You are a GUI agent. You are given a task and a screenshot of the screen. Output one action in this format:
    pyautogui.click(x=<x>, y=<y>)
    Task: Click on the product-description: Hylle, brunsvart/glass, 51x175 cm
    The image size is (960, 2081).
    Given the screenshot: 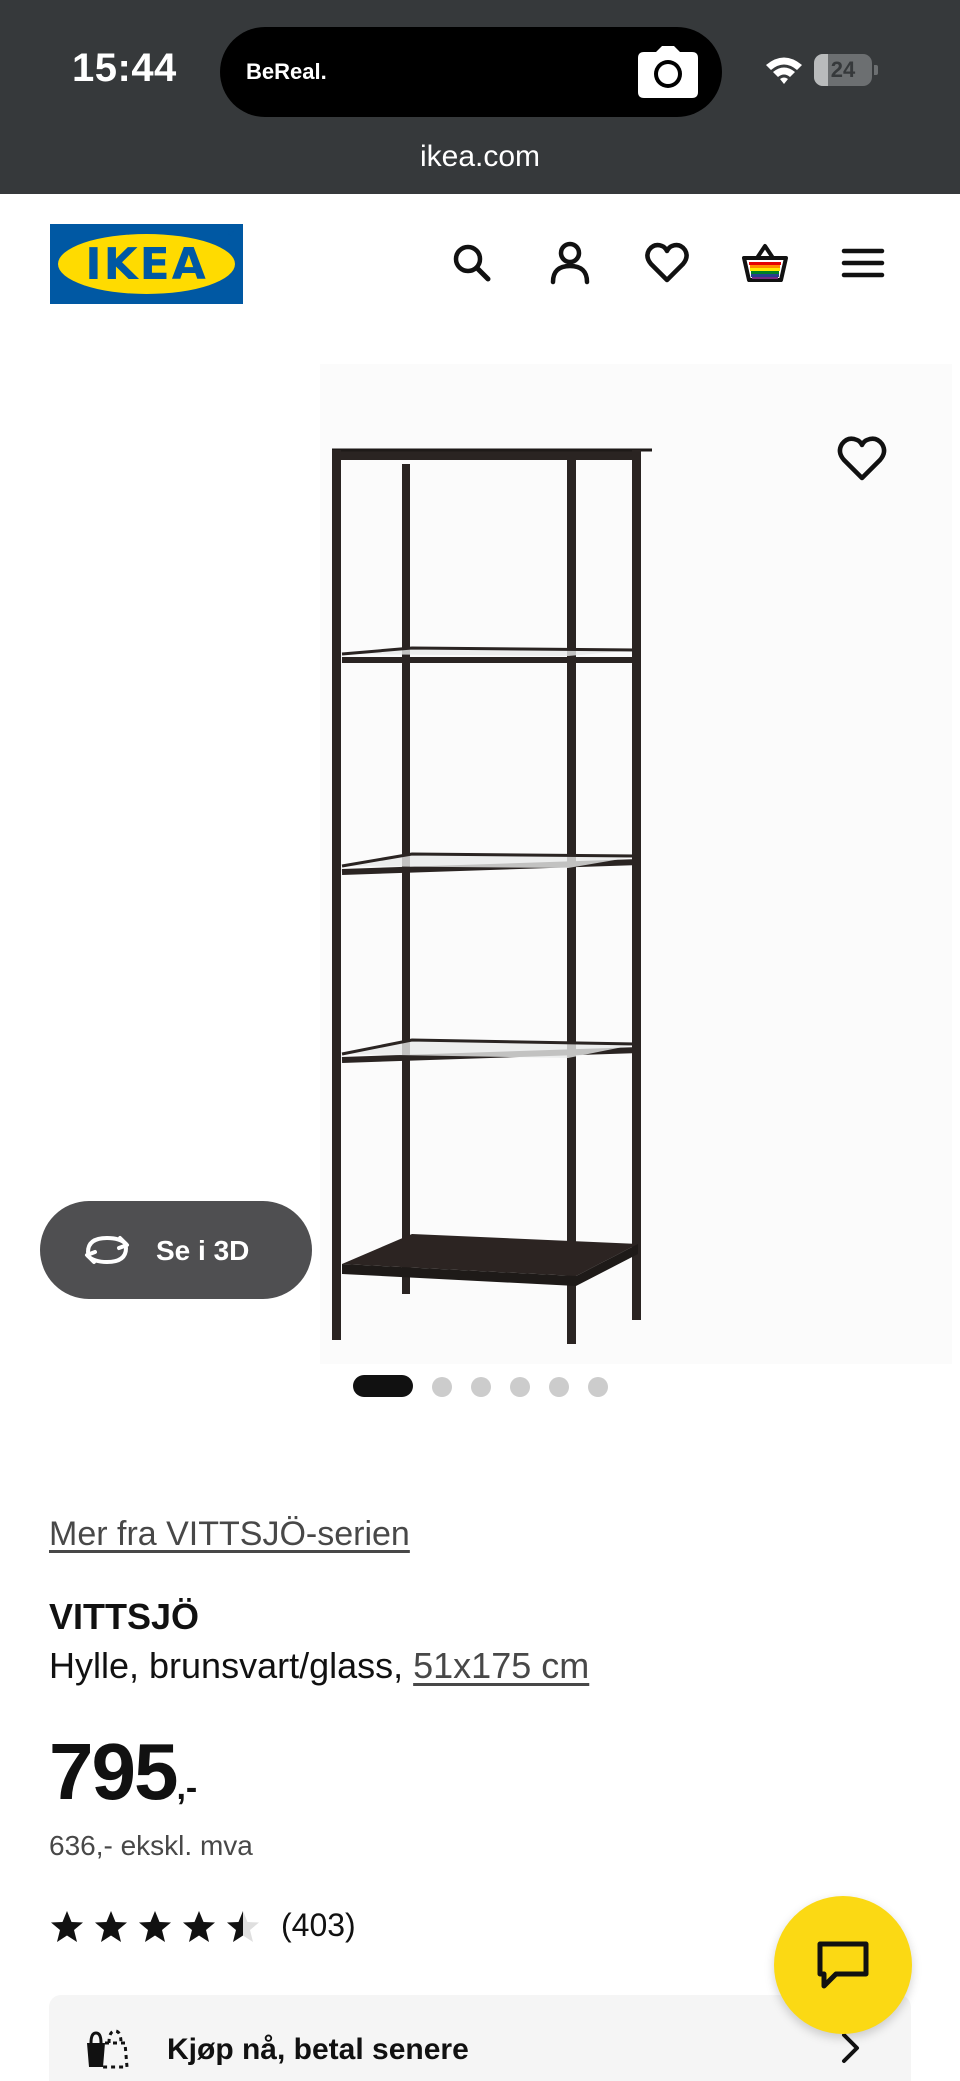 What is the action you would take?
    pyautogui.click(x=319, y=1665)
    